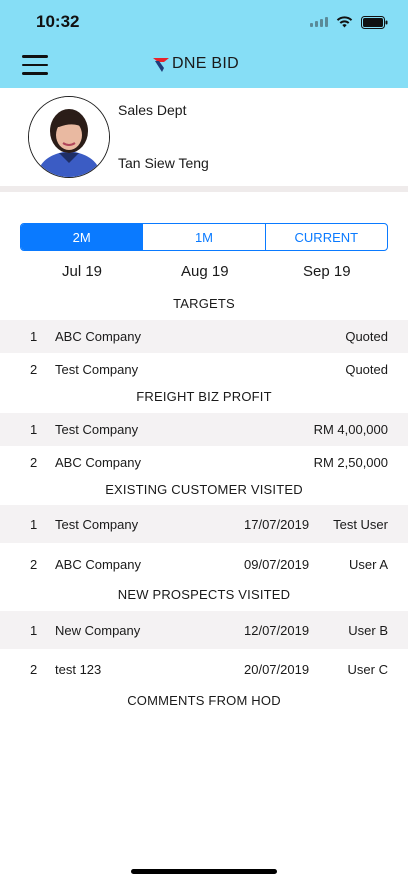 The height and width of the screenshot is (883, 408). What do you see at coordinates (82, 271) in the screenshot?
I see `month-label: Jul 19` at bounding box center [82, 271].